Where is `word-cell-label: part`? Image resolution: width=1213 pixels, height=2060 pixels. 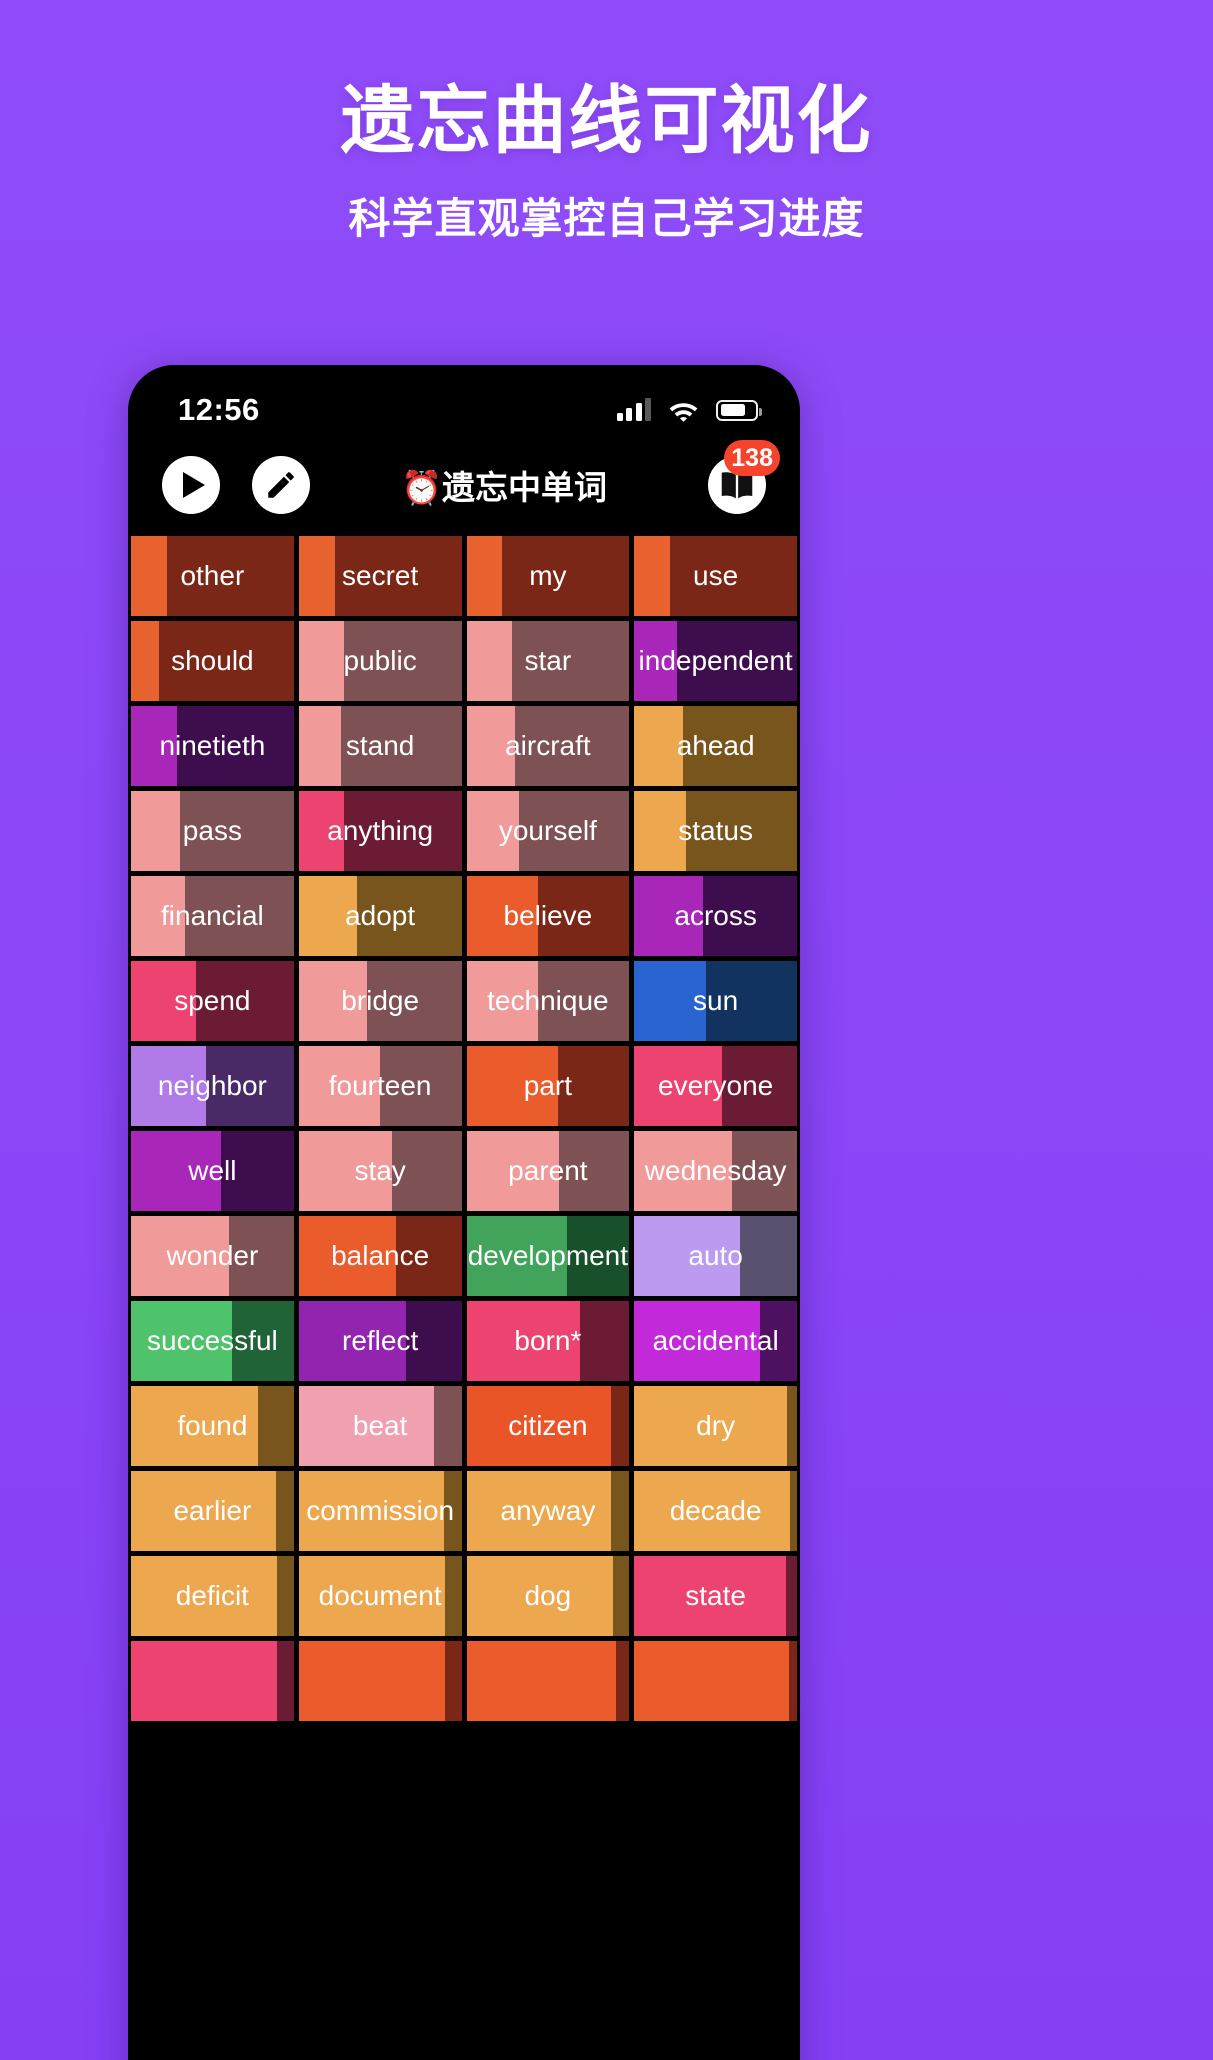
word-cell-label: part is located at coordinates (547, 1085).